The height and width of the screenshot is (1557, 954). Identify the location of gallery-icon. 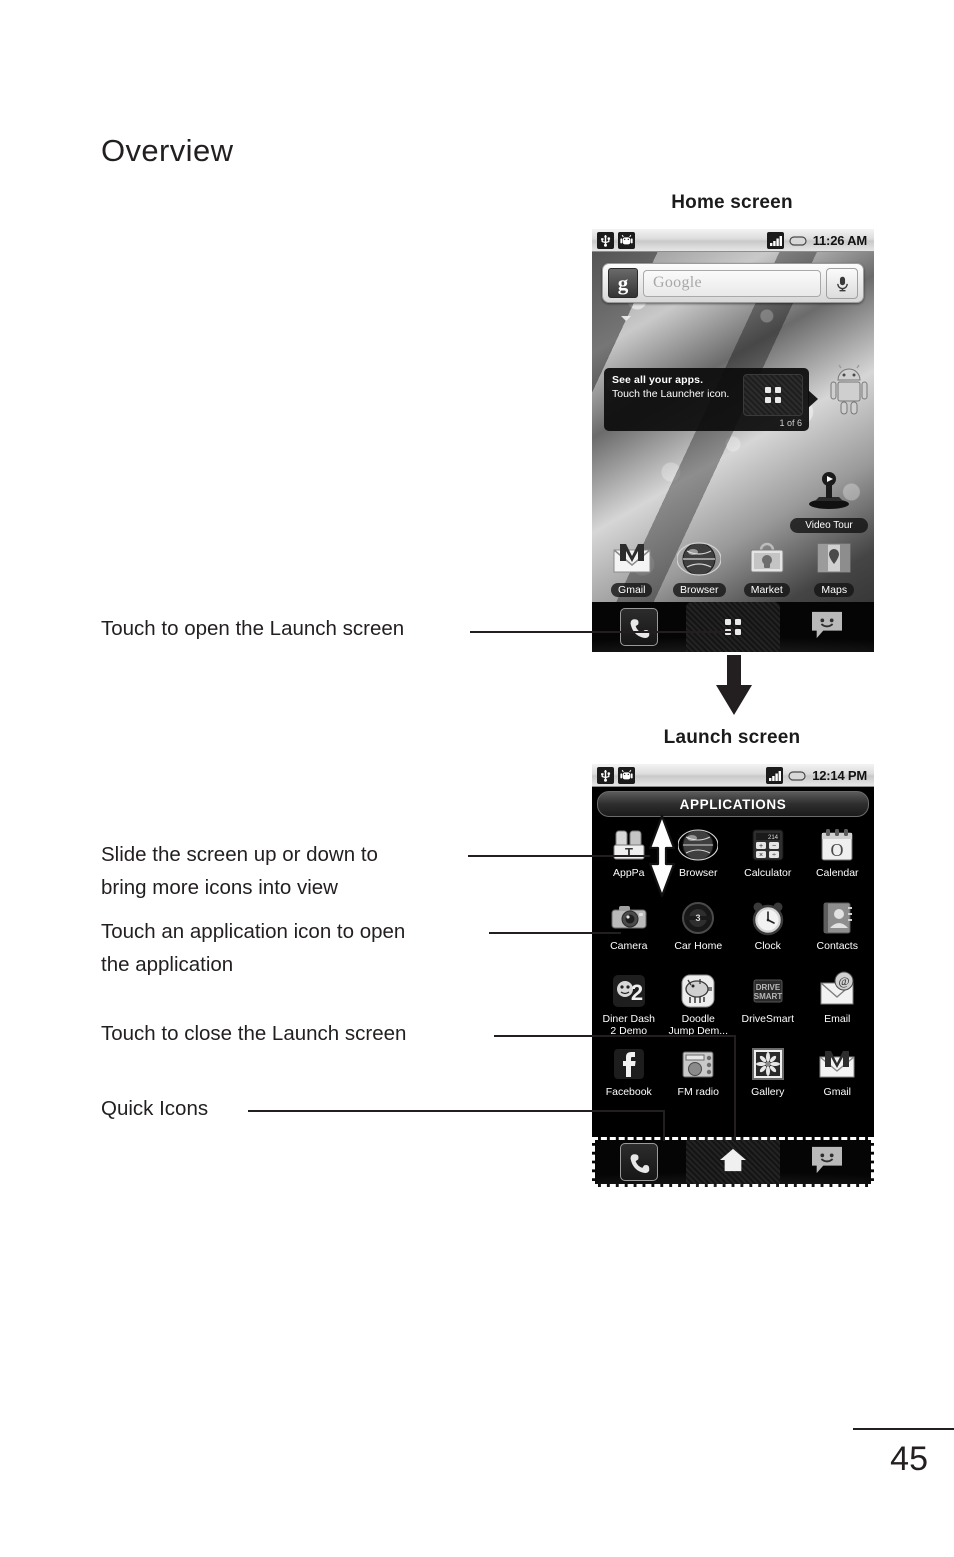
(768, 1064).